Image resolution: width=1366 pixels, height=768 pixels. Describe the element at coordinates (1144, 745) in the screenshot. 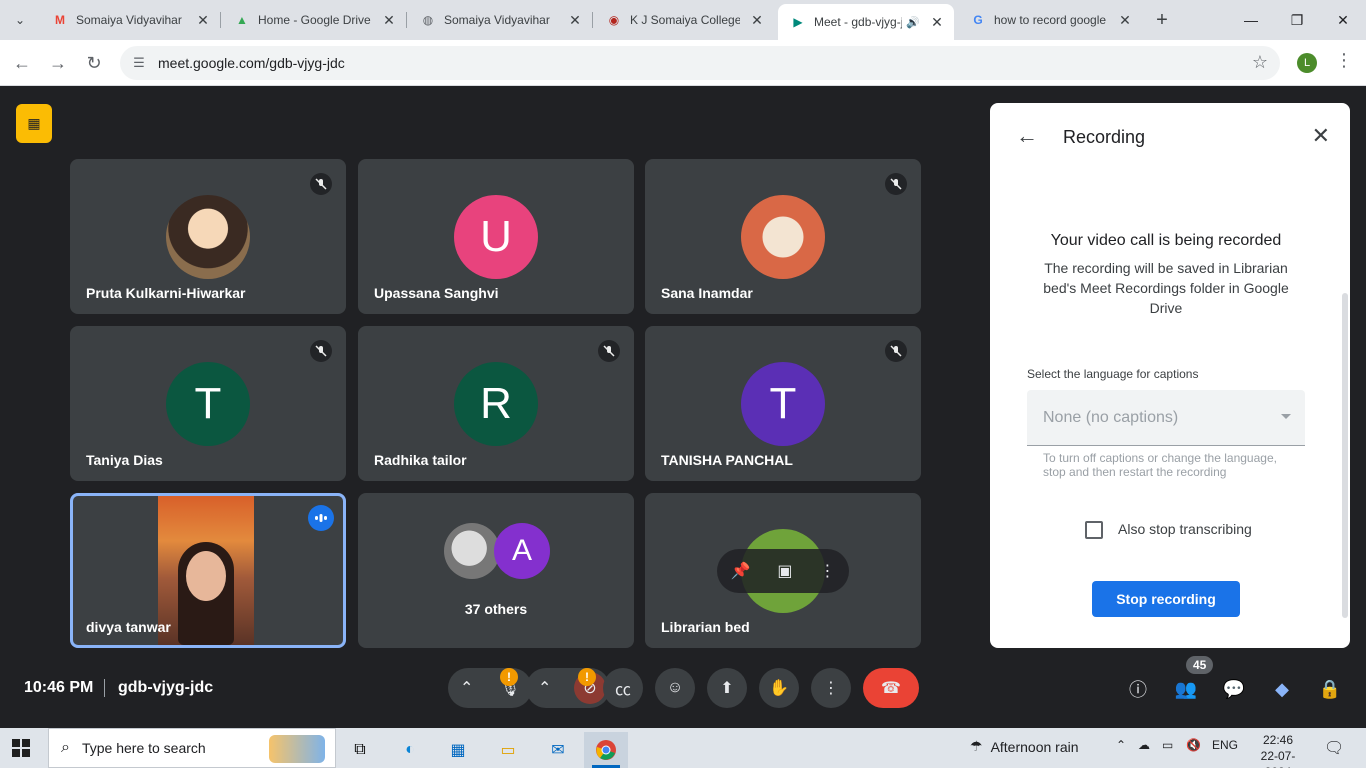

I see `cloud-icon: ☁` at that location.